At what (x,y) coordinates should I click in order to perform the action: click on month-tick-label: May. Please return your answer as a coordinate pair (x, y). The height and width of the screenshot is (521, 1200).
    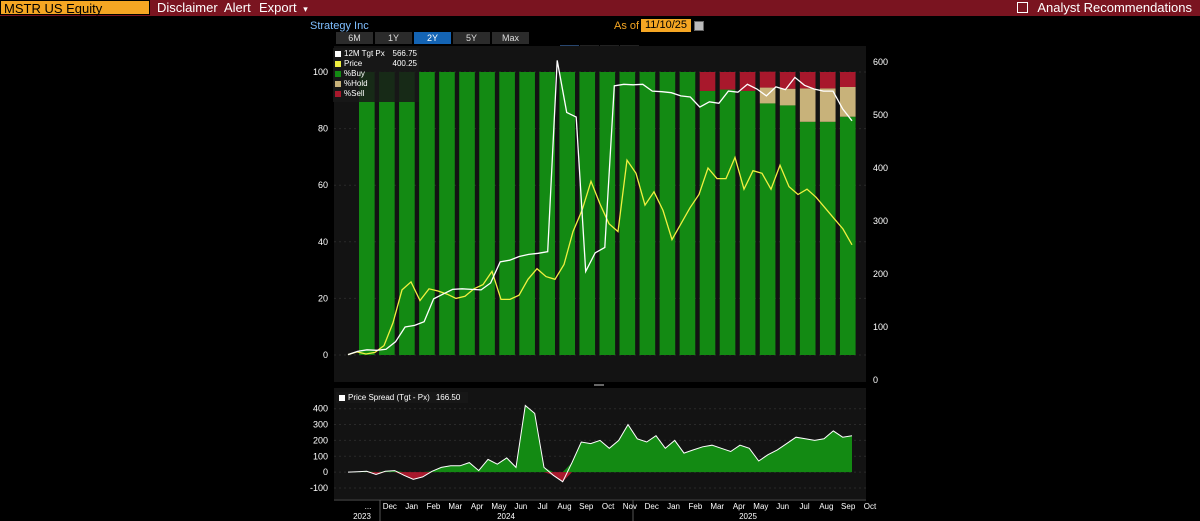
    Looking at the image, I should click on (760, 506).